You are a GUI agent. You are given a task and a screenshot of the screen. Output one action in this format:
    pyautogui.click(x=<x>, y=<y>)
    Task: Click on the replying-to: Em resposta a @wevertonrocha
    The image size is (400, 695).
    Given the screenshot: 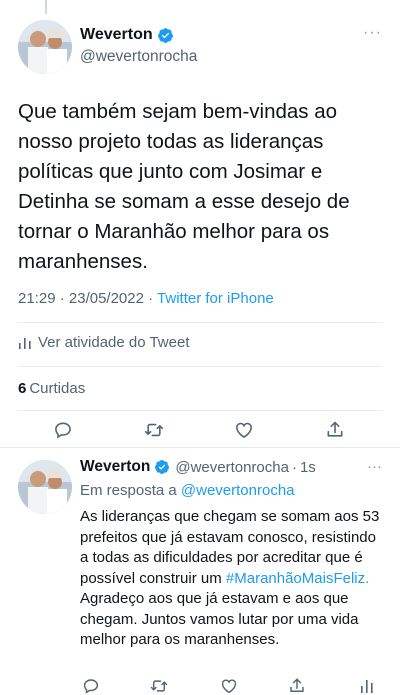 What is the action you would take?
    pyautogui.click(x=187, y=490)
    